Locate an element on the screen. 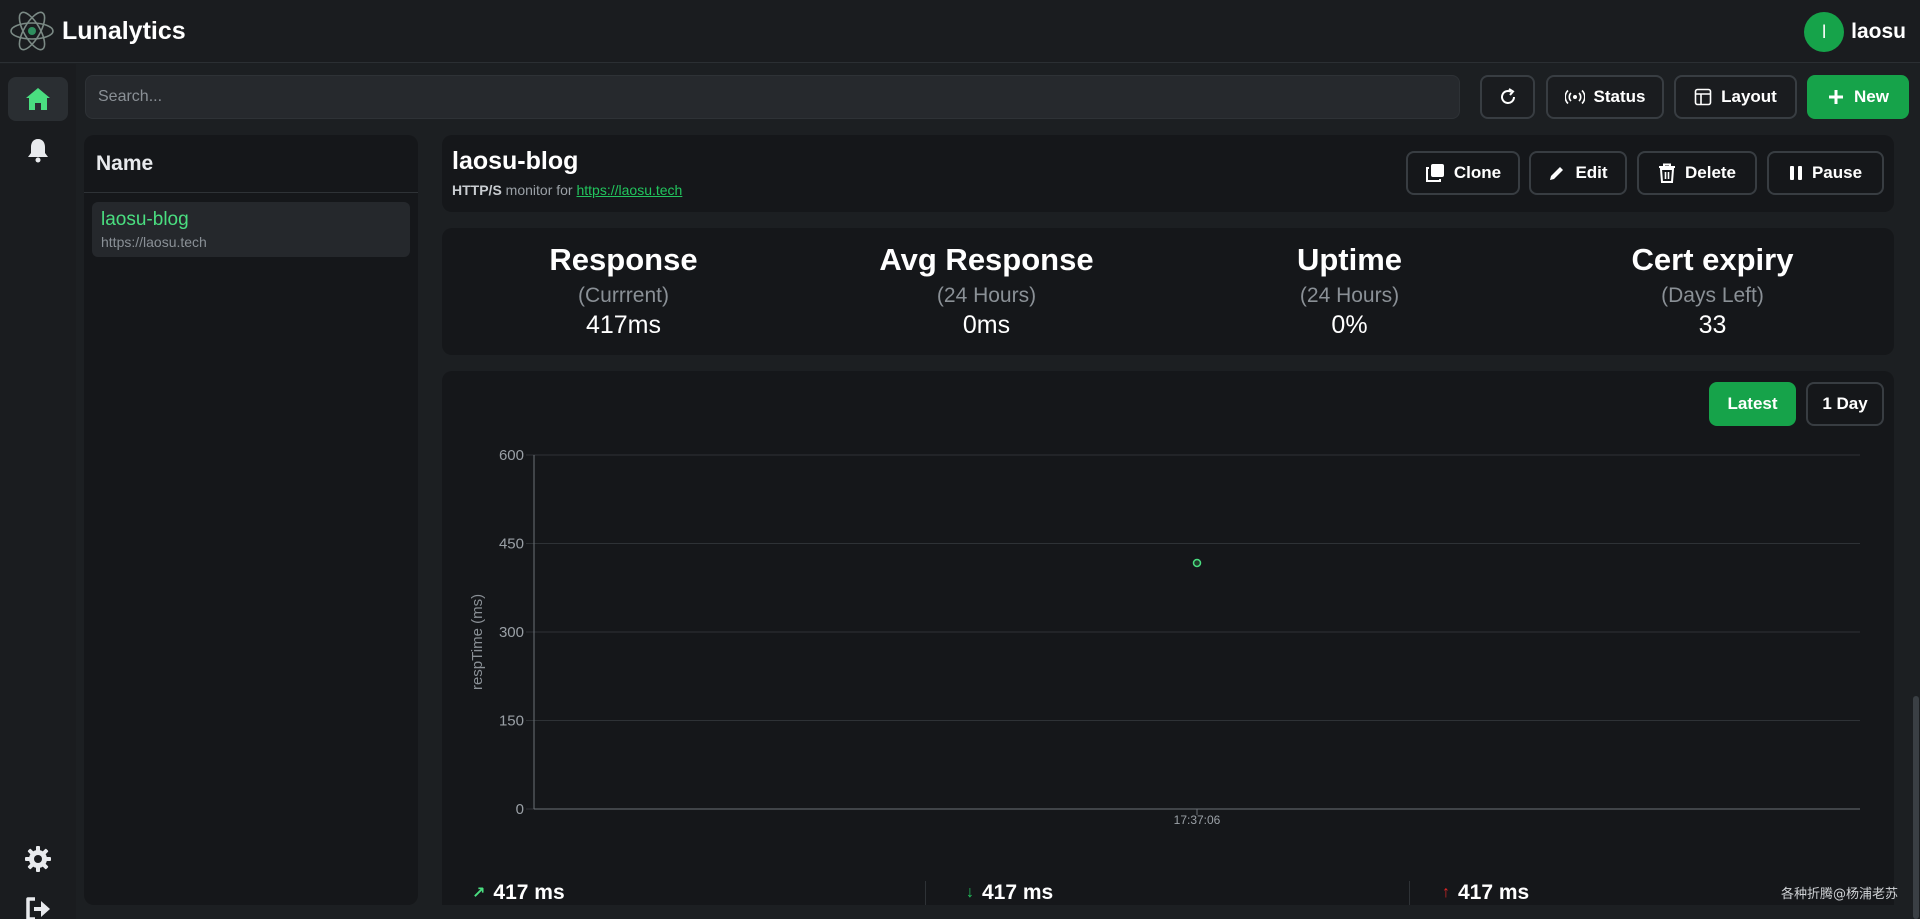 The width and height of the screenshot is (1920, 919). stat-subtitle: (Days Left) is located at coordinates (1712, 295).